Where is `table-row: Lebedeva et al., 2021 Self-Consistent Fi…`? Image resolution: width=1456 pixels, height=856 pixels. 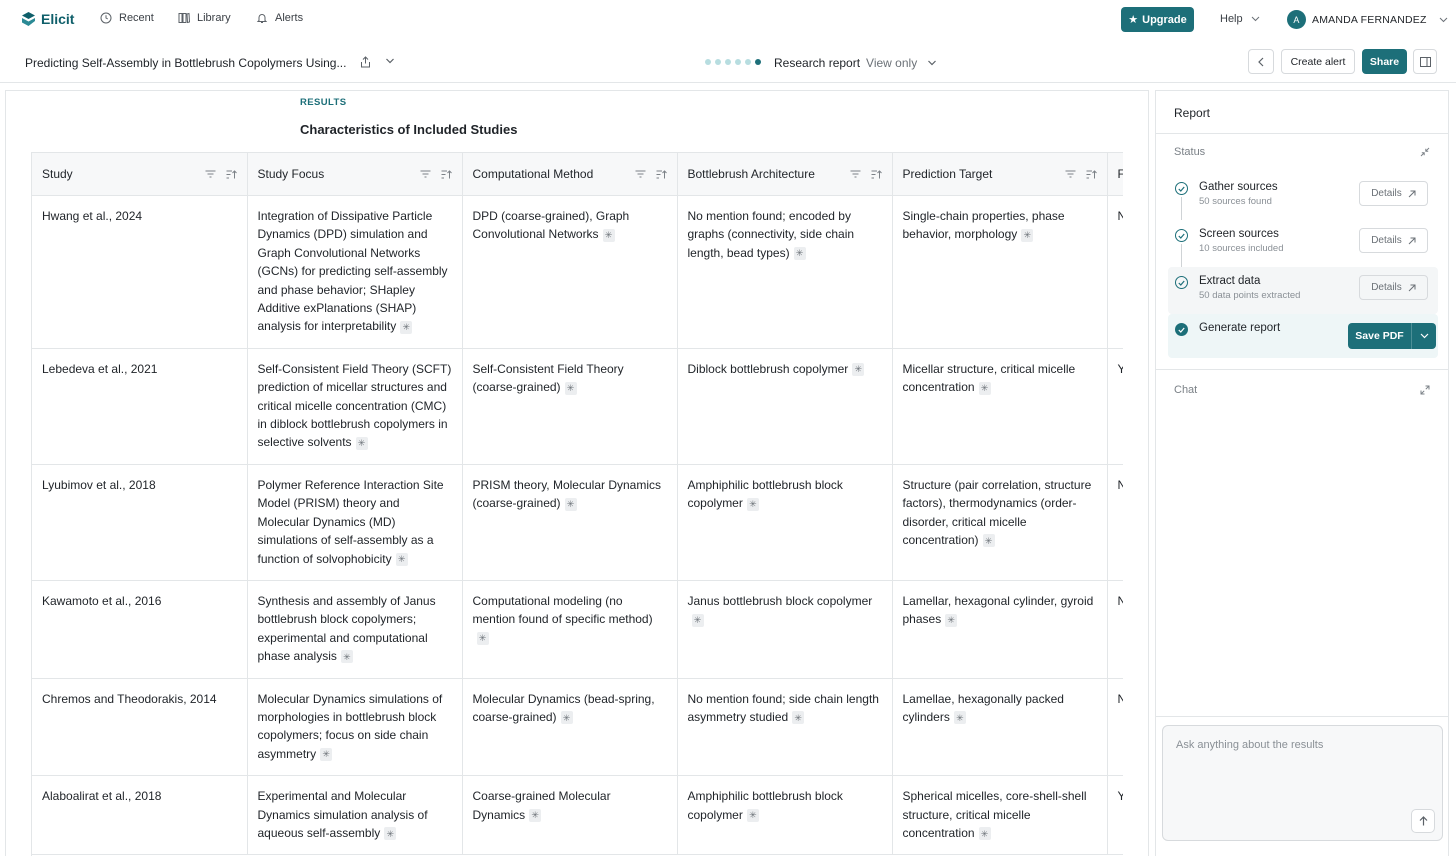
table-row: Lebedeva et al., 2021 Self-Consistent Fi… is located at coordinates (577, 406).